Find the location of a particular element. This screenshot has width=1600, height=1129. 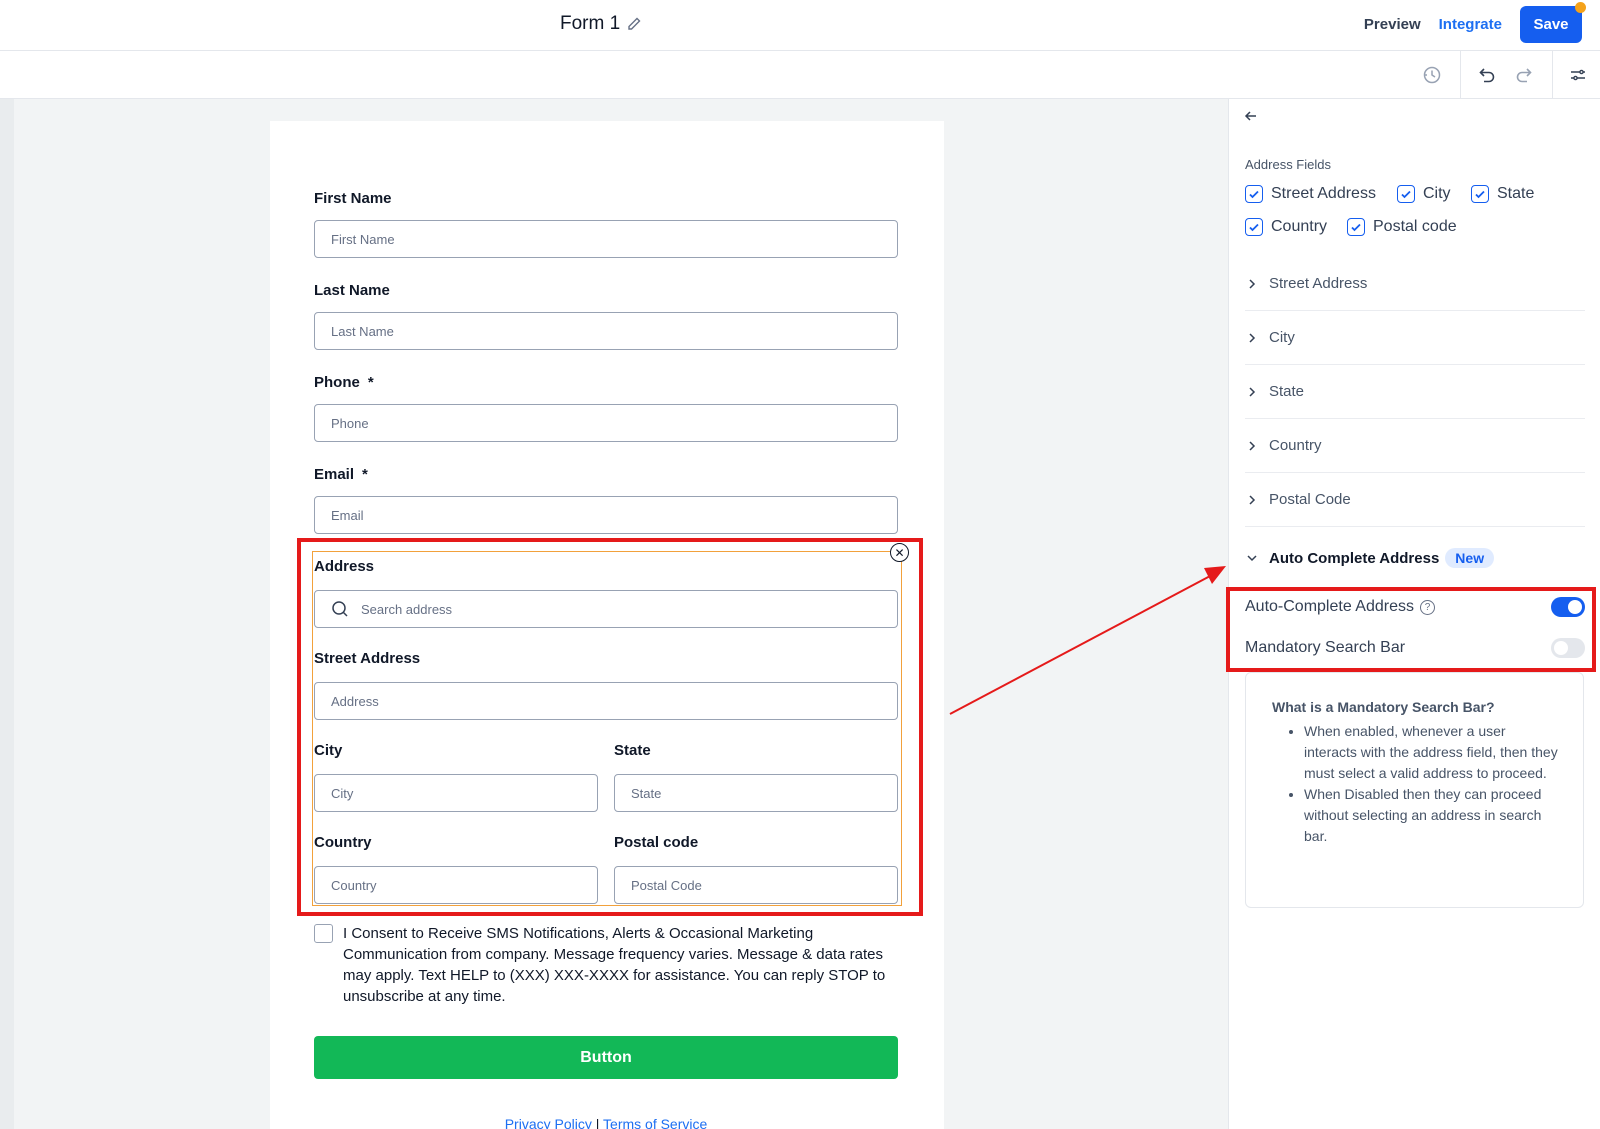

accordion-label: Auto Complete Address is located at coordinates (1354, 558).